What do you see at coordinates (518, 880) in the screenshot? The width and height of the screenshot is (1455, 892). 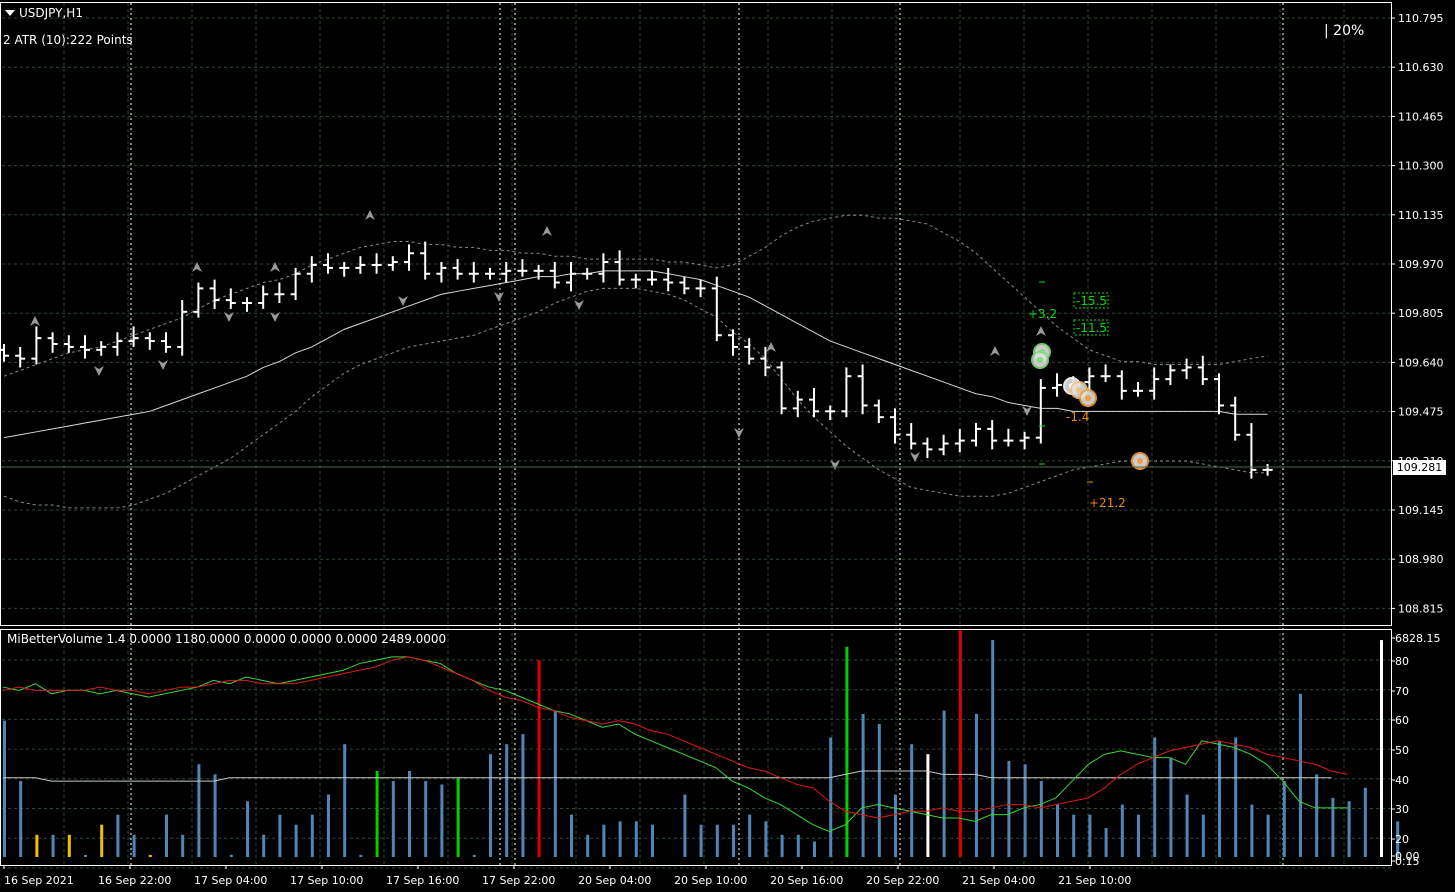 I see `time-tick-label: 17 Sep 22:00` at bounding box center [518, 880].